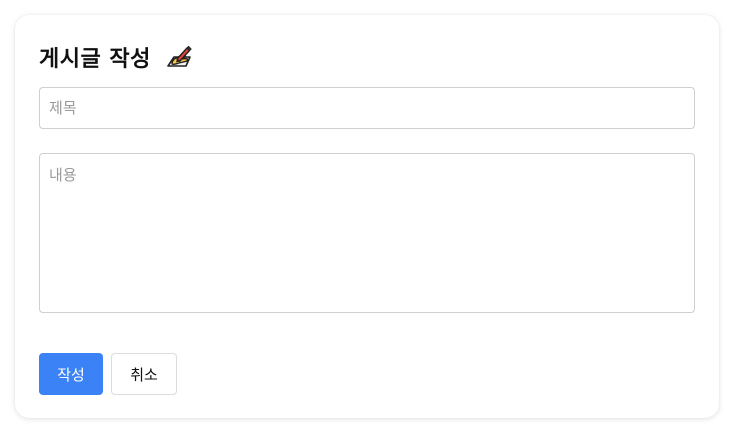 This screenshot has height=436, width=733. I want to click on form-header: 게시글 작성, so click(116, 57).